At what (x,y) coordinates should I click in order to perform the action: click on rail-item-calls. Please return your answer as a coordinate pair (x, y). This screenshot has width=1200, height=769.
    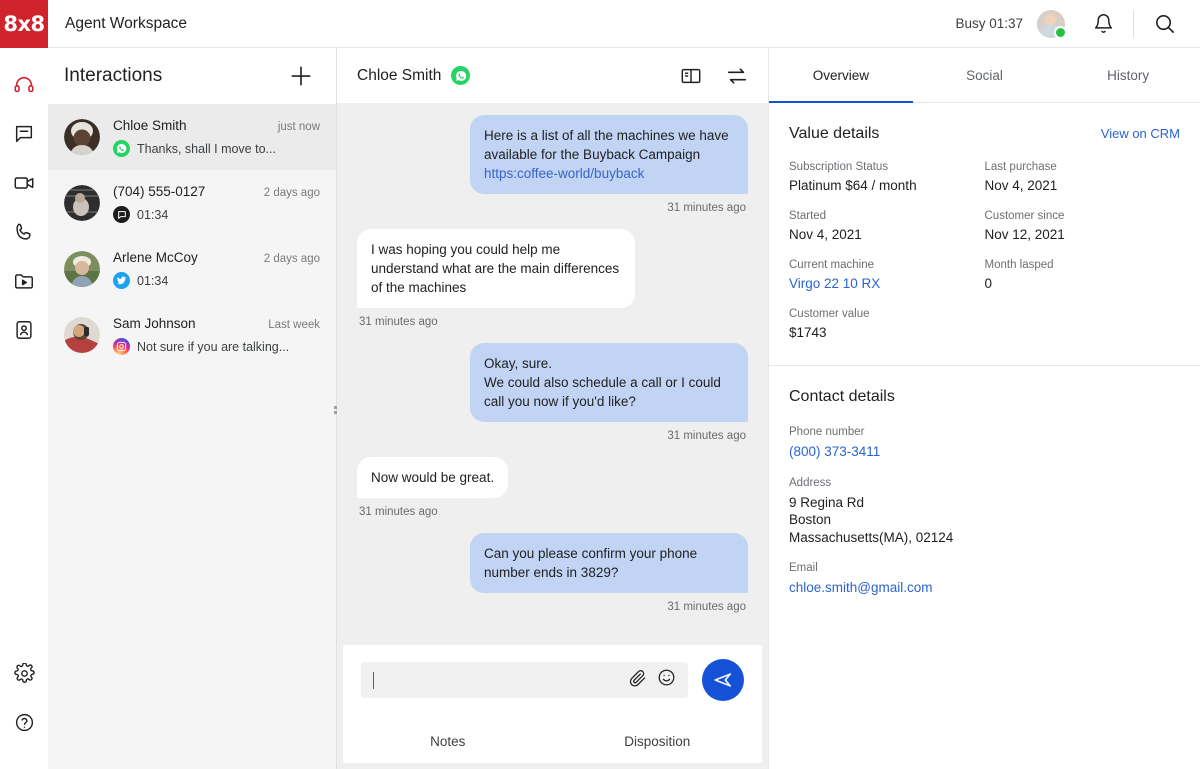
    Looking at the image, I should click on (24, 232).